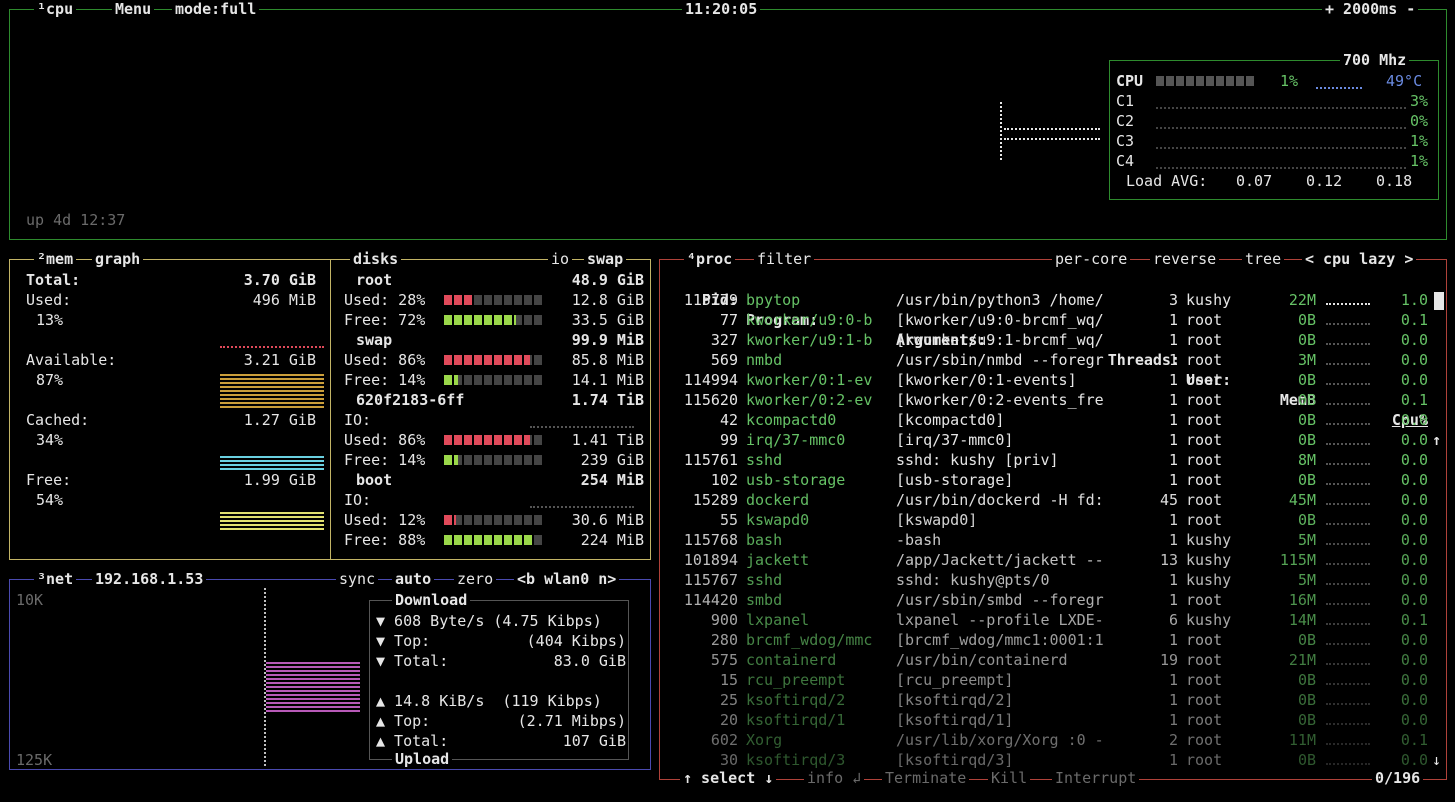 This screenshot has height=802, width=1455. I want to click on mode-toggle: mode:full, so click(216, 9).